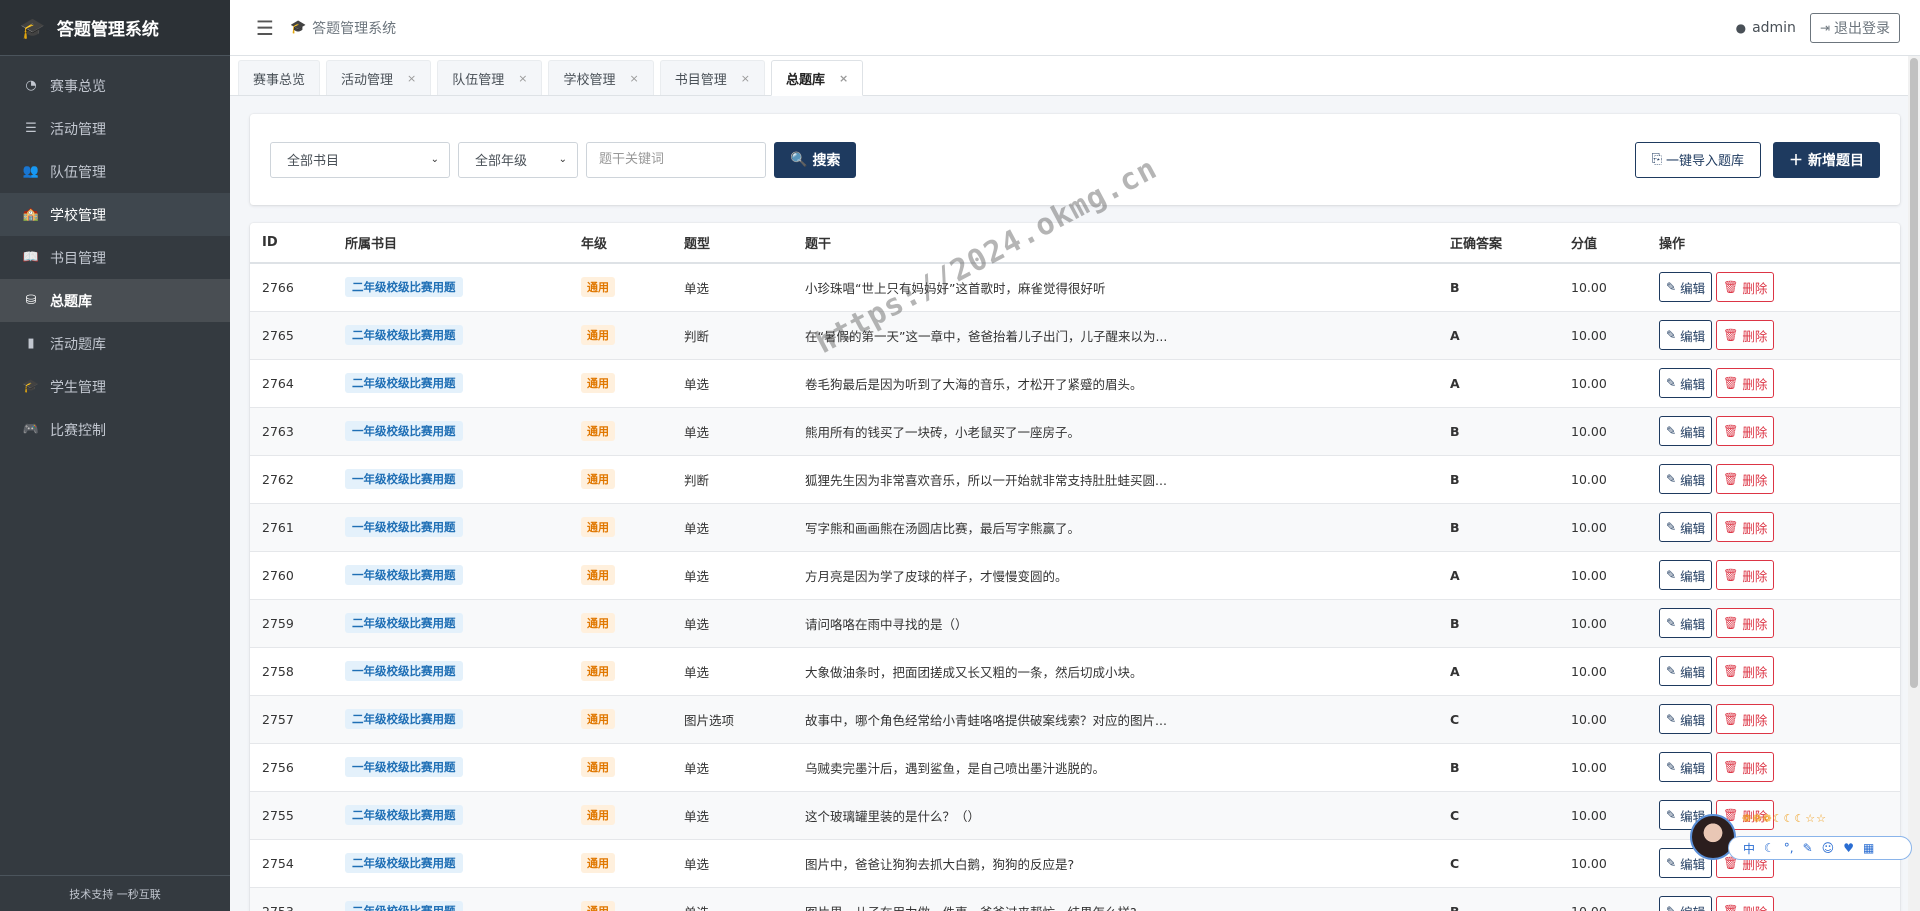 This screenshot has width=1920, height=911. Describe the element at coordinates (291, 286) in the screenshot. I see `id-cell: 2766` at that location.